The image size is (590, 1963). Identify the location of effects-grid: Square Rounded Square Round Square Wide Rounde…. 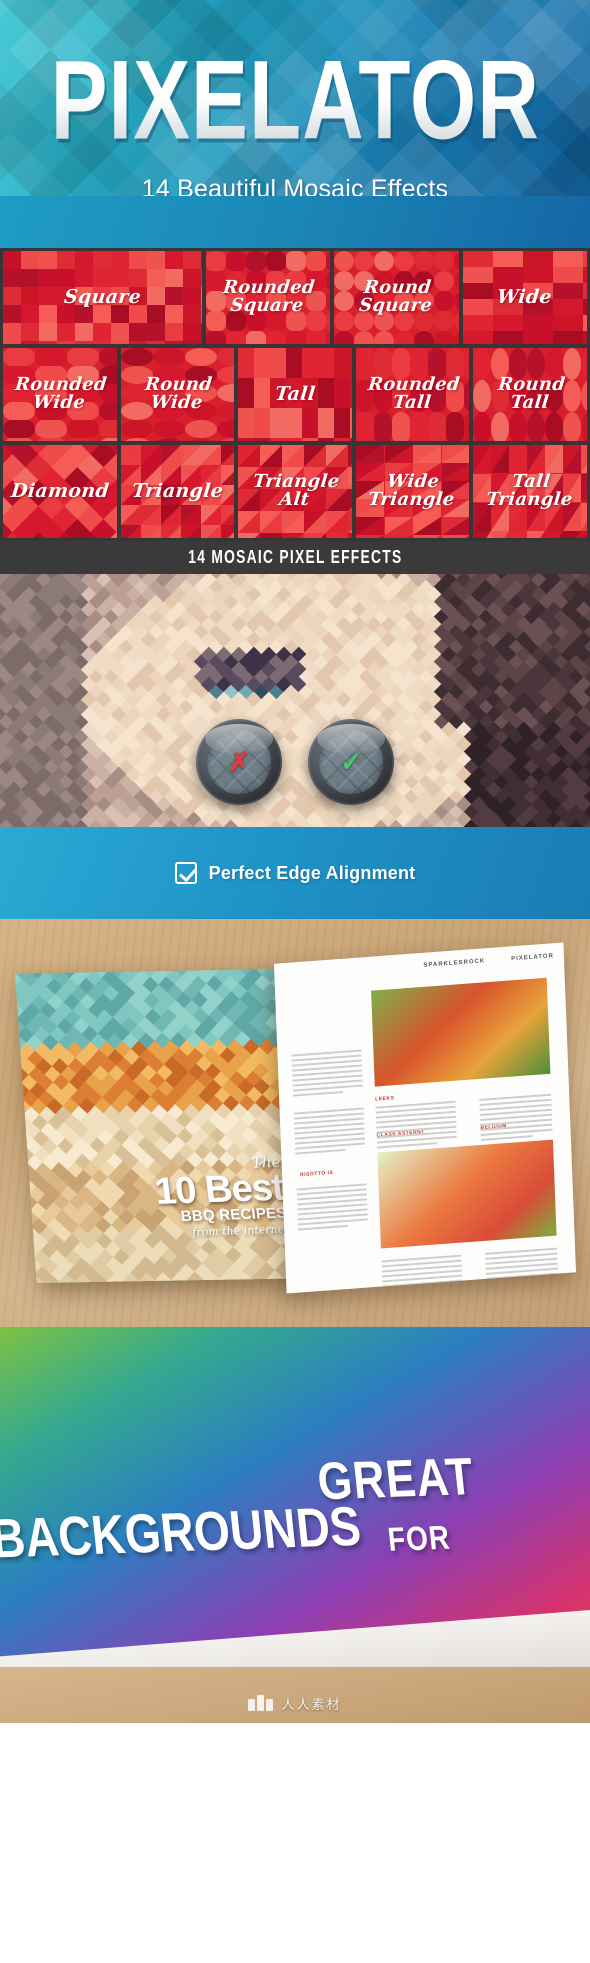
(295, 394).